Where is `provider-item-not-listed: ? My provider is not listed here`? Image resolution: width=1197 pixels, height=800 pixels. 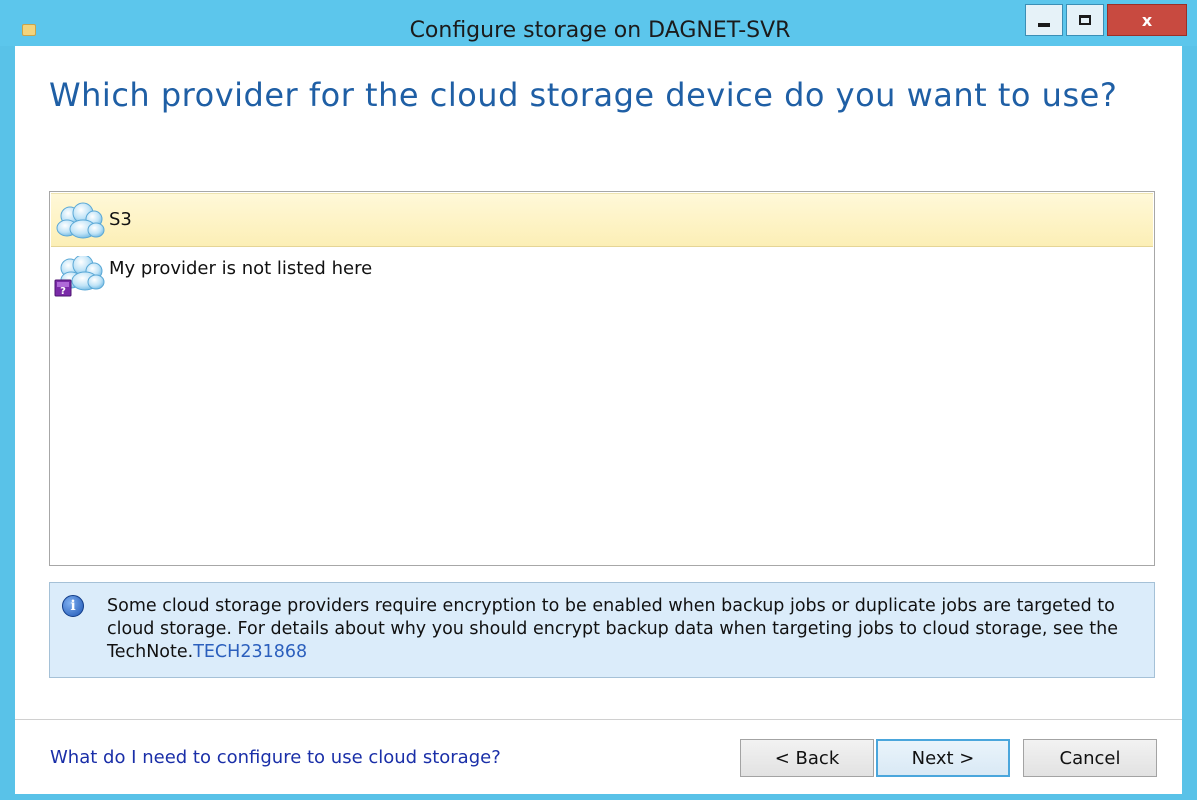 provider-item-not-listed: ? My provider is not listed here is located at coordinates (602, 275).